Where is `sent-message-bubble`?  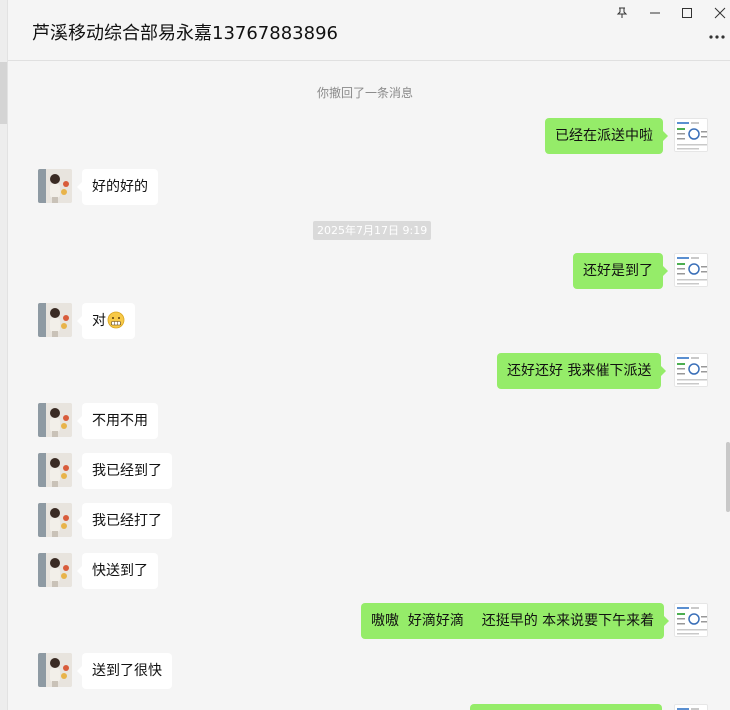
sent-message-bubble is located at coordinates (566, 707).